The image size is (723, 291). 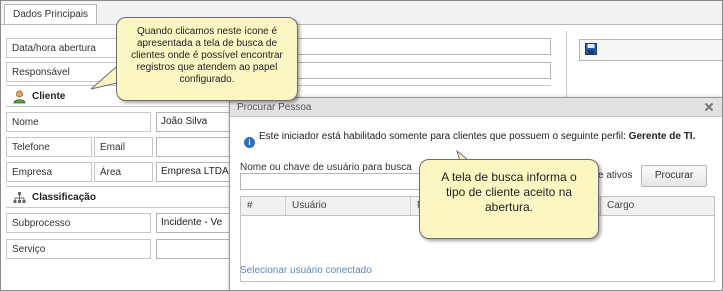 What do you see at coordinates (49, 96) in the screenshot?
I see `cliente-section-title: Cliente` at bounding box center [49, 96].